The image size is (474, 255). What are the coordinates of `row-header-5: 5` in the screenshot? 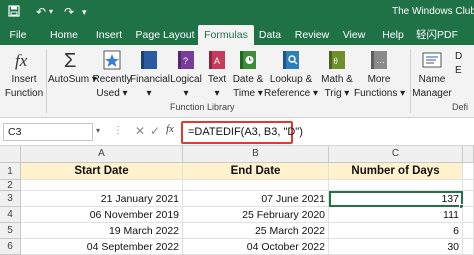 It's located at (10, 231).